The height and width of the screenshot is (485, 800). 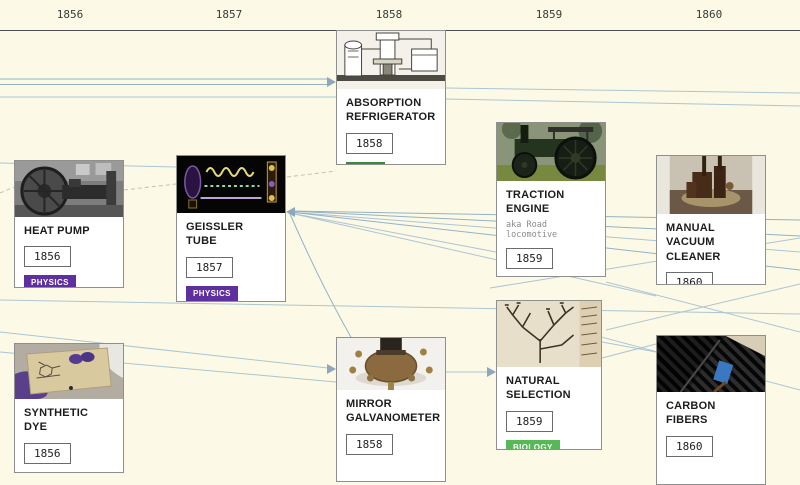 I want to click on card-carbon-fibers: CARBON FIBERS 1860, so click(x=711, y=410).